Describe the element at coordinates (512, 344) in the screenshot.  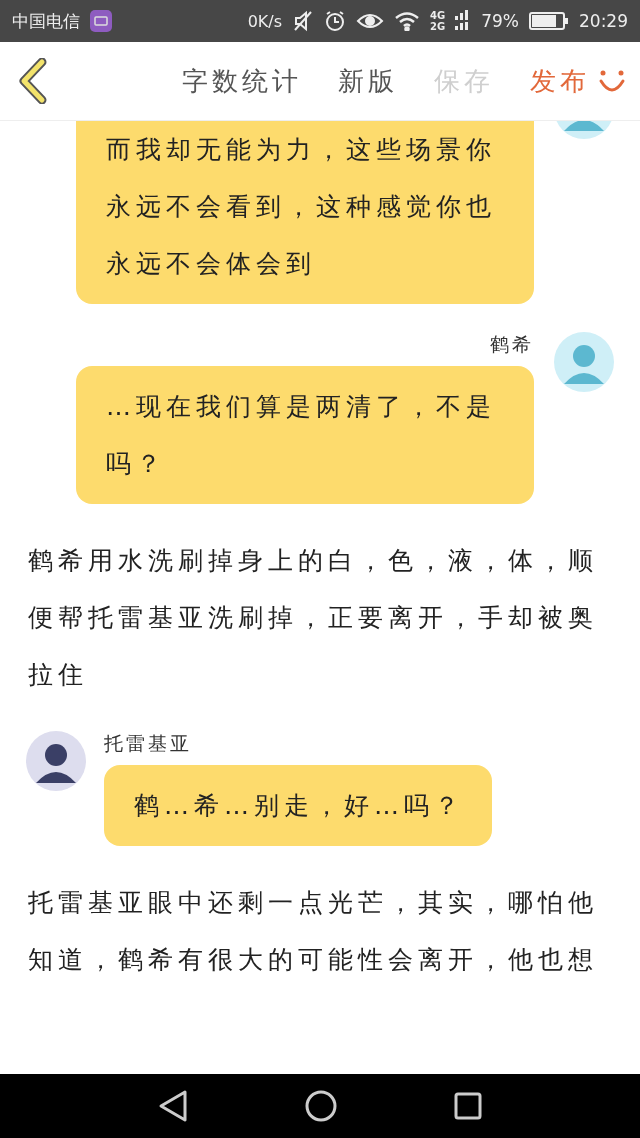
I see `speaker-name: 鹤希` at that location.